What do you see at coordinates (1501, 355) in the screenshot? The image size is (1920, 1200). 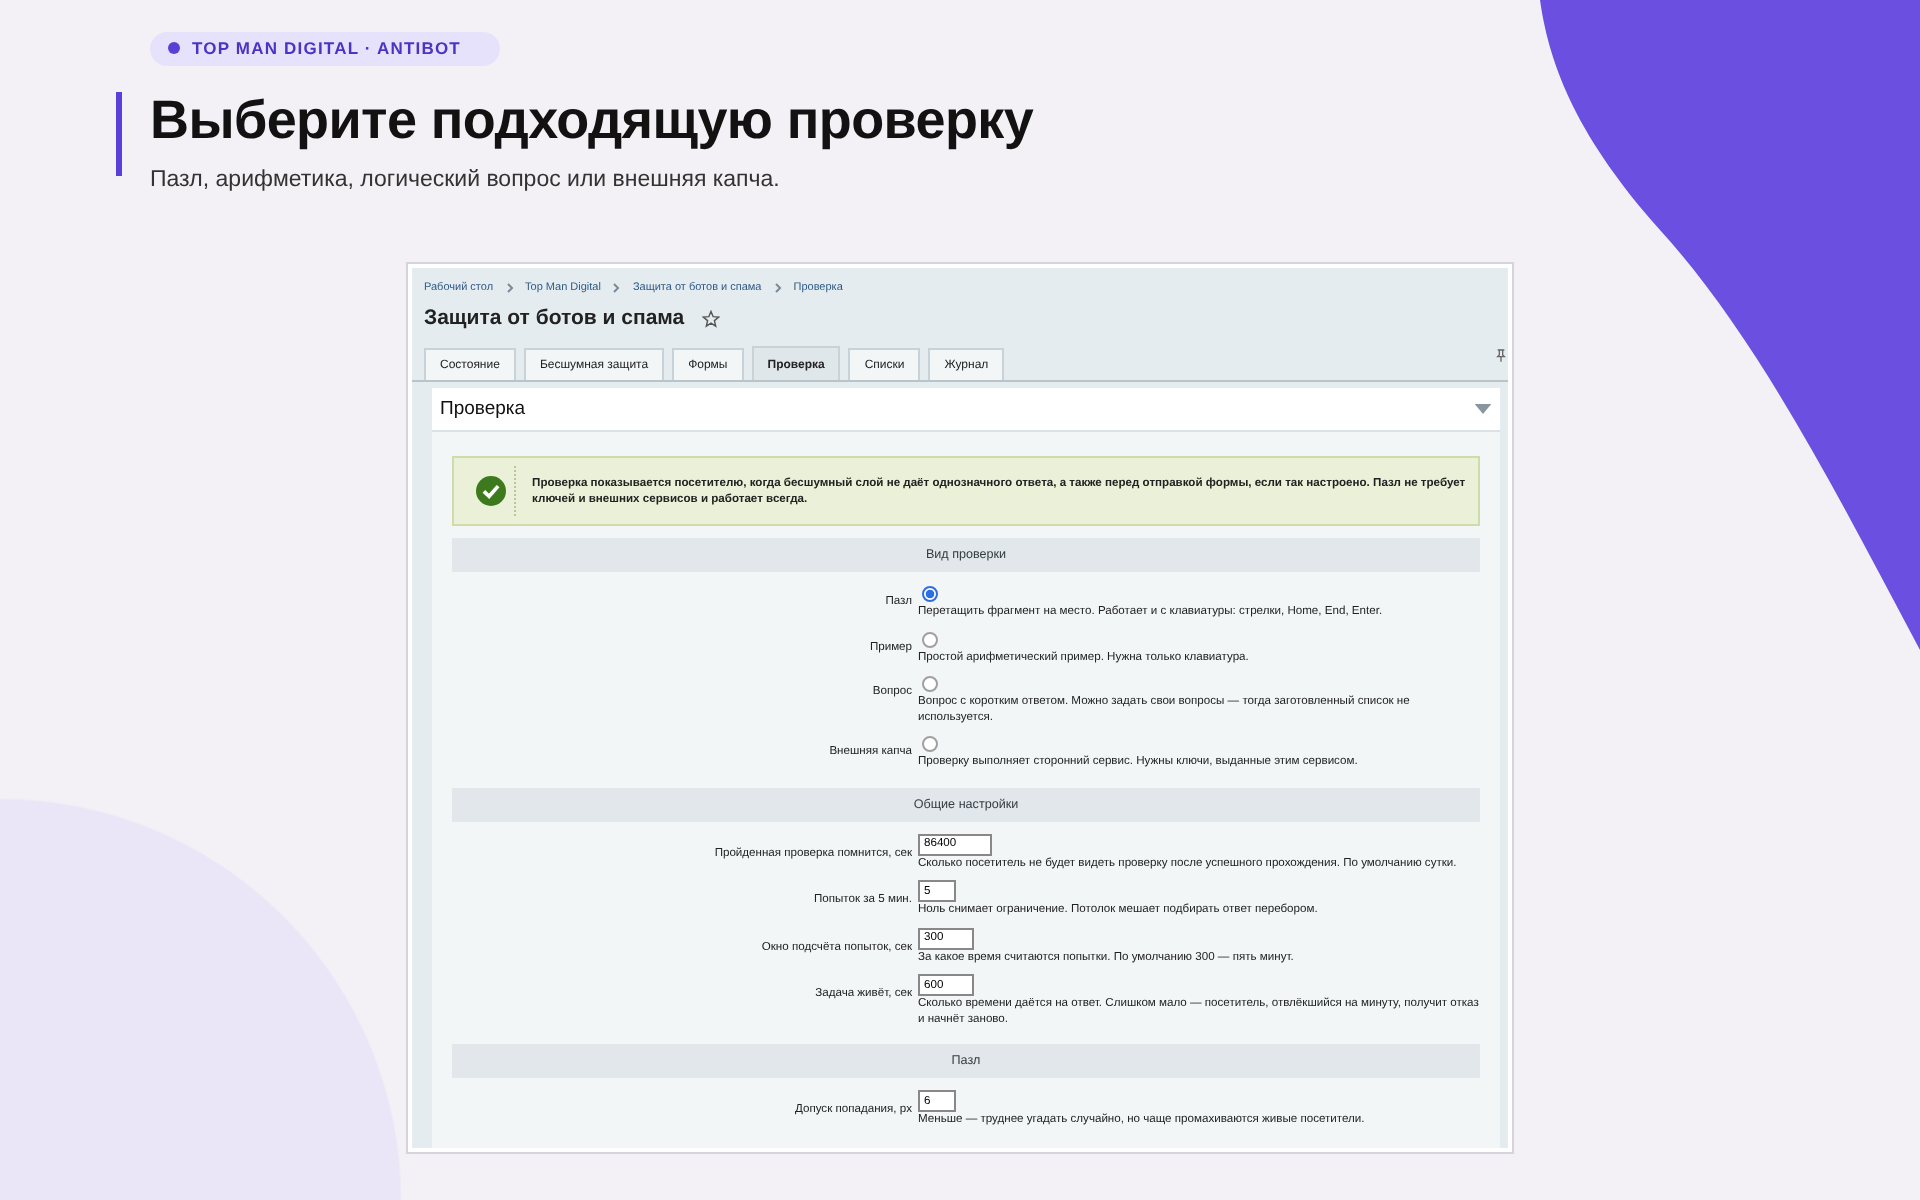 I see `pin-icon` at bounding box center [1501, 355].